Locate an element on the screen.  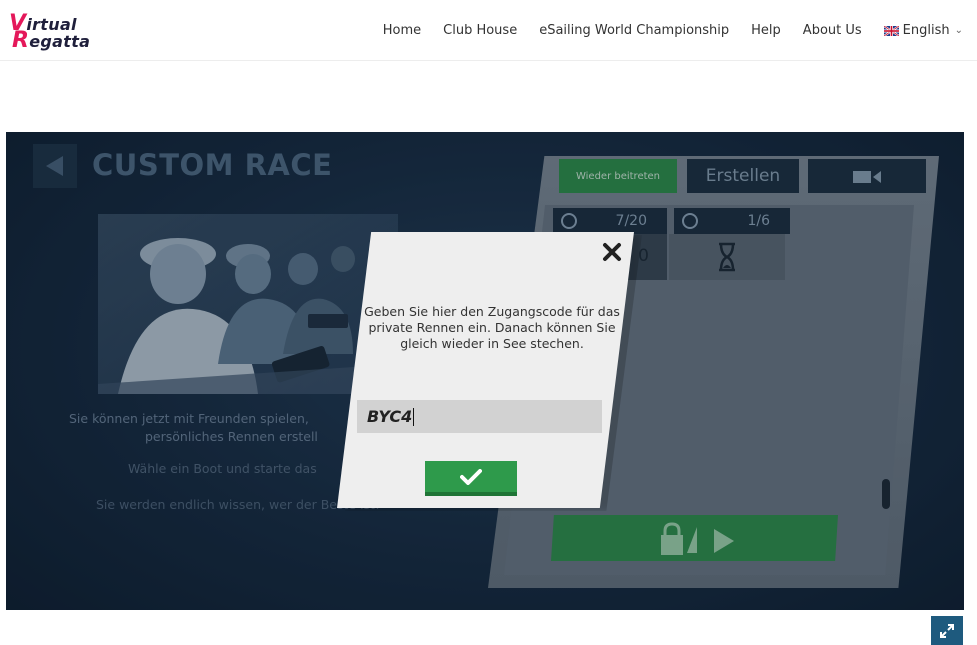
expand-icon is located at coordinates (947, 631).